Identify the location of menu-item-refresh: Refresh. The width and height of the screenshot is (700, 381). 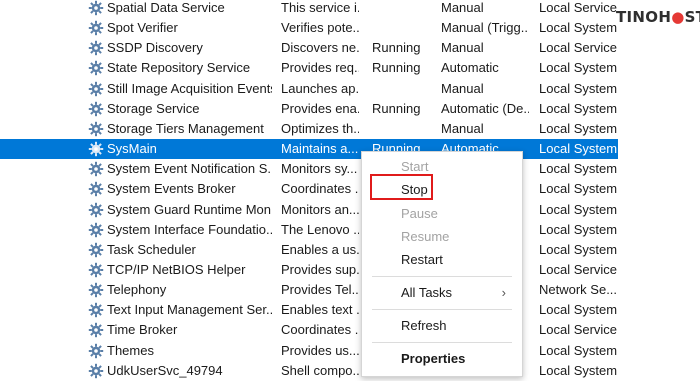
(442, 326).